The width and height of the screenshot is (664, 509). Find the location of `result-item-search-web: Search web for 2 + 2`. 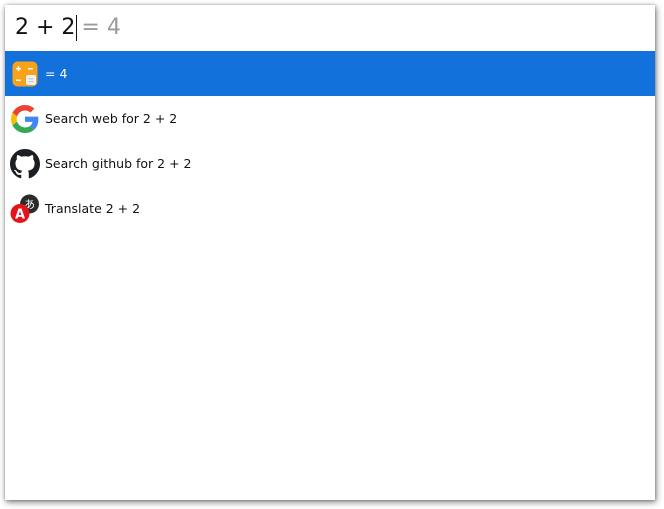

result-item-search-web: Search web for 2 + 2 is located at coordinates (330, 118).